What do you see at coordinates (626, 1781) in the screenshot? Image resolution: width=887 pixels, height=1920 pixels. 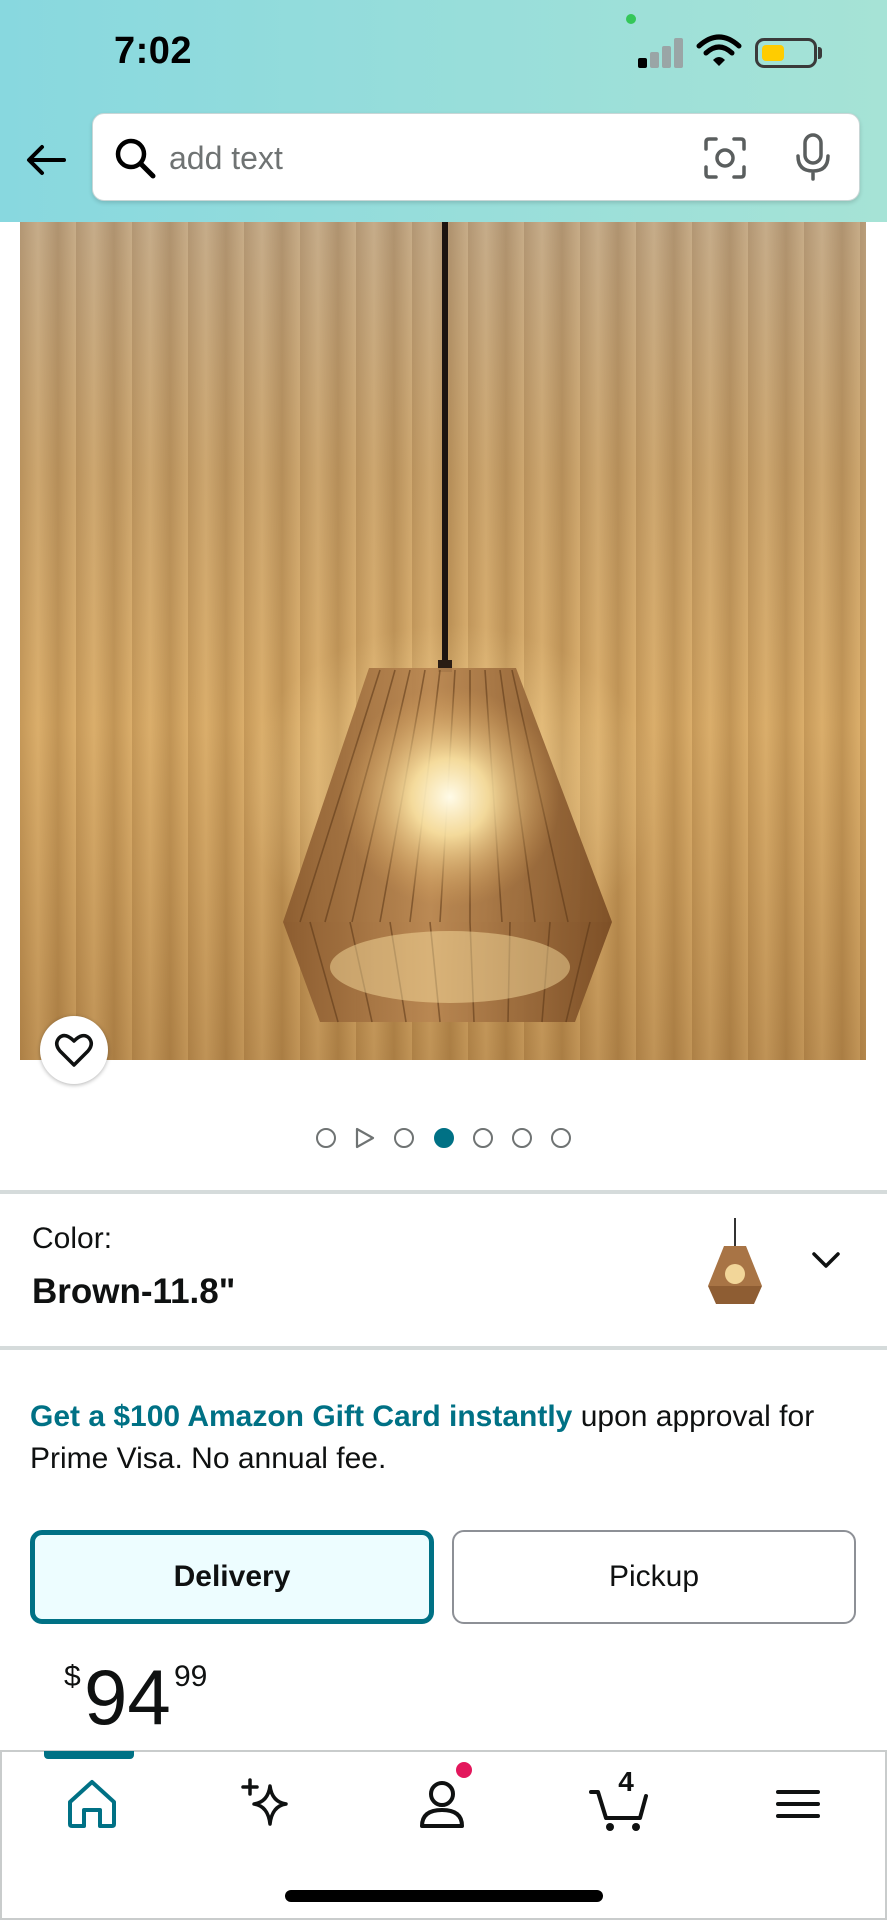 I see `cart-item-count: 4` at bounding box center [626, 1781].